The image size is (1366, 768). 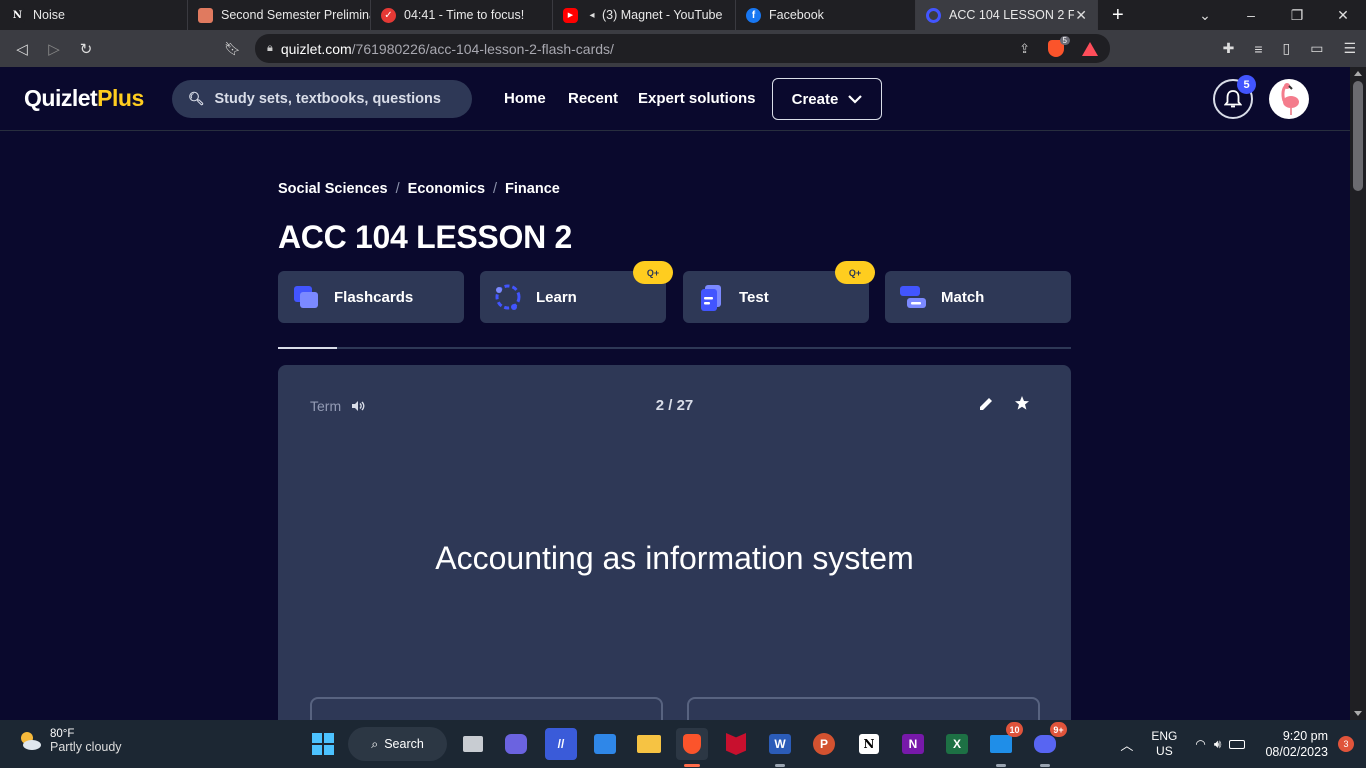 What do you see at coordinates (780, 747) in the screenshot?
I see `taskbar-word: W` at bounding box center [780, 747].